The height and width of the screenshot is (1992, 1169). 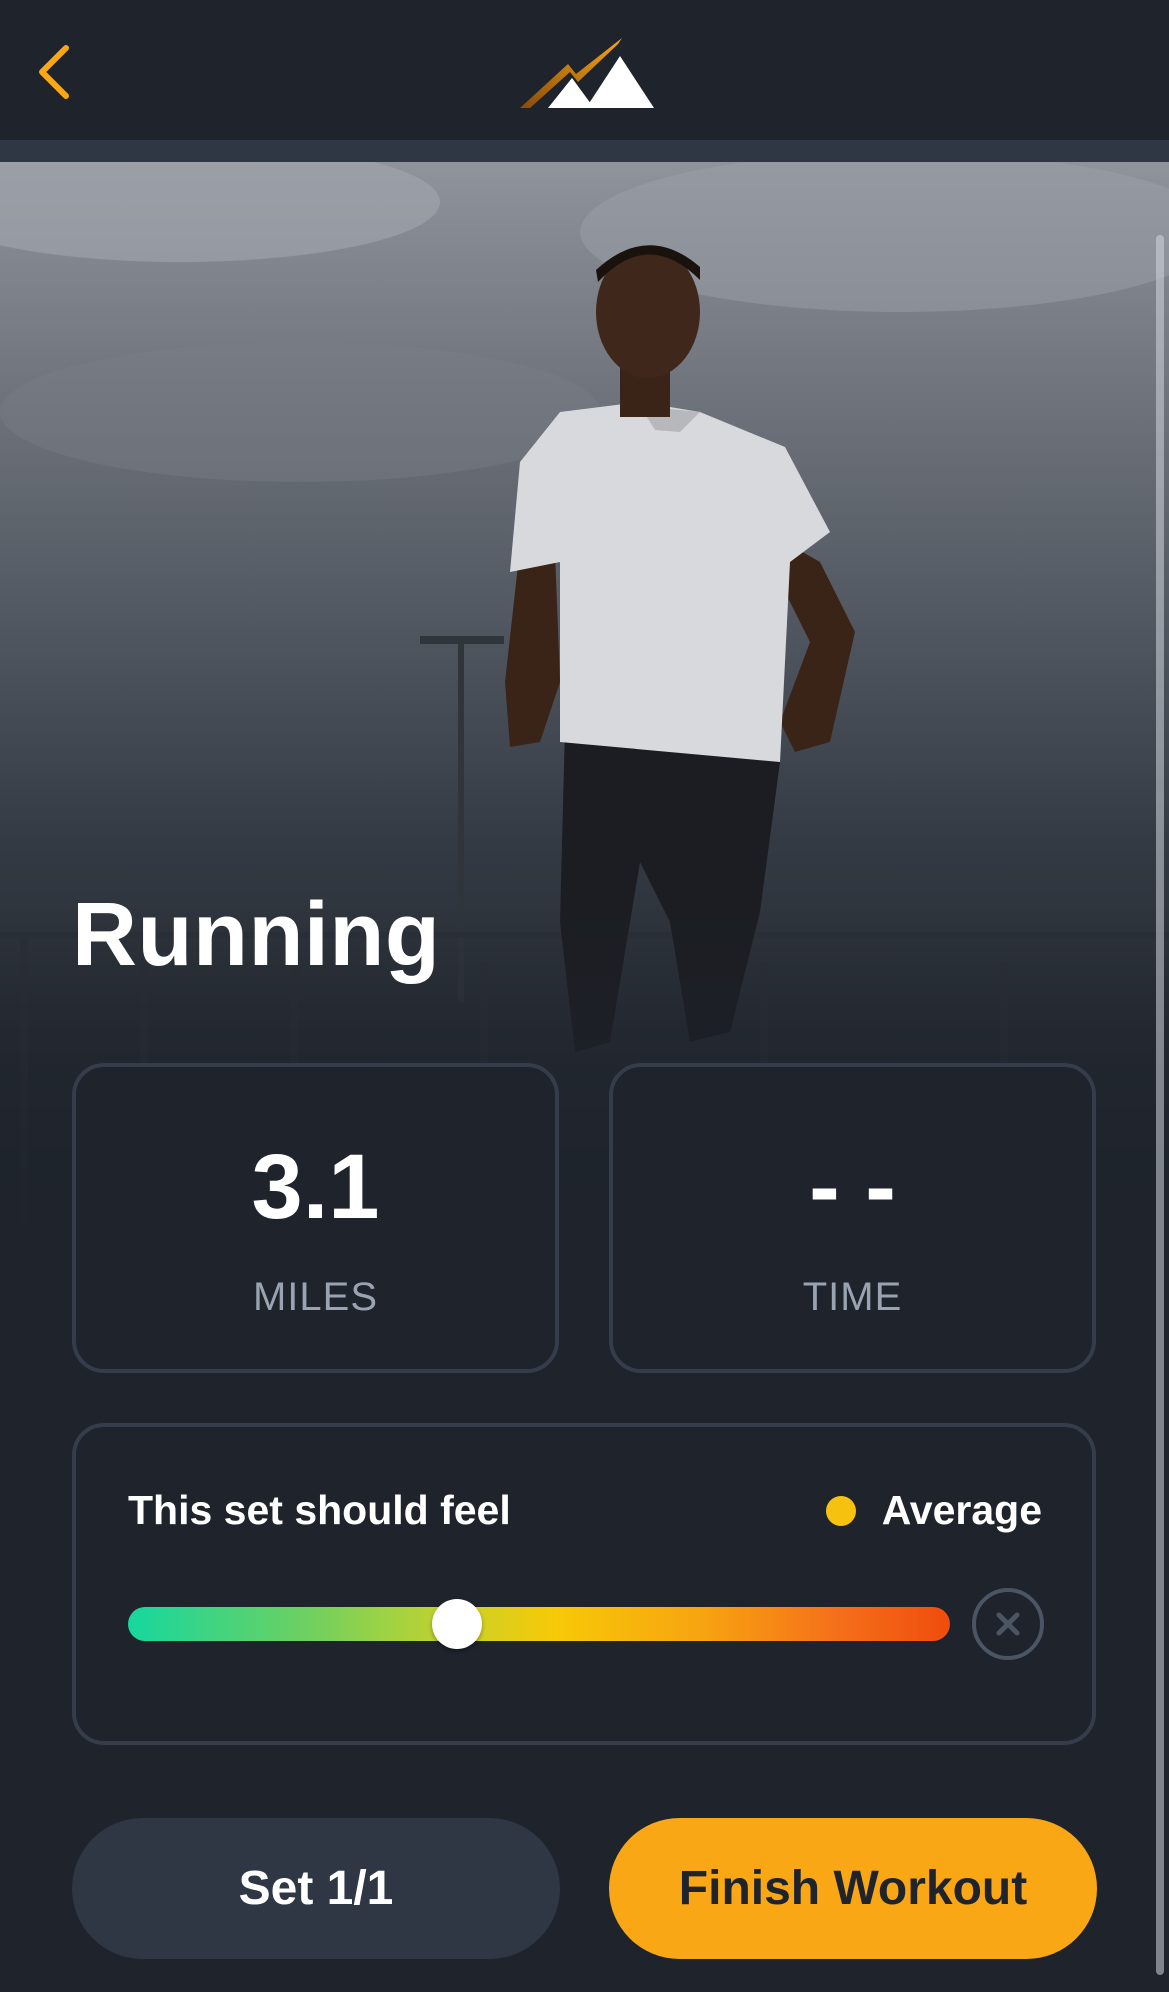 I want to click on miles-card: 3.1 MILES, so click(x=315, y=1218).